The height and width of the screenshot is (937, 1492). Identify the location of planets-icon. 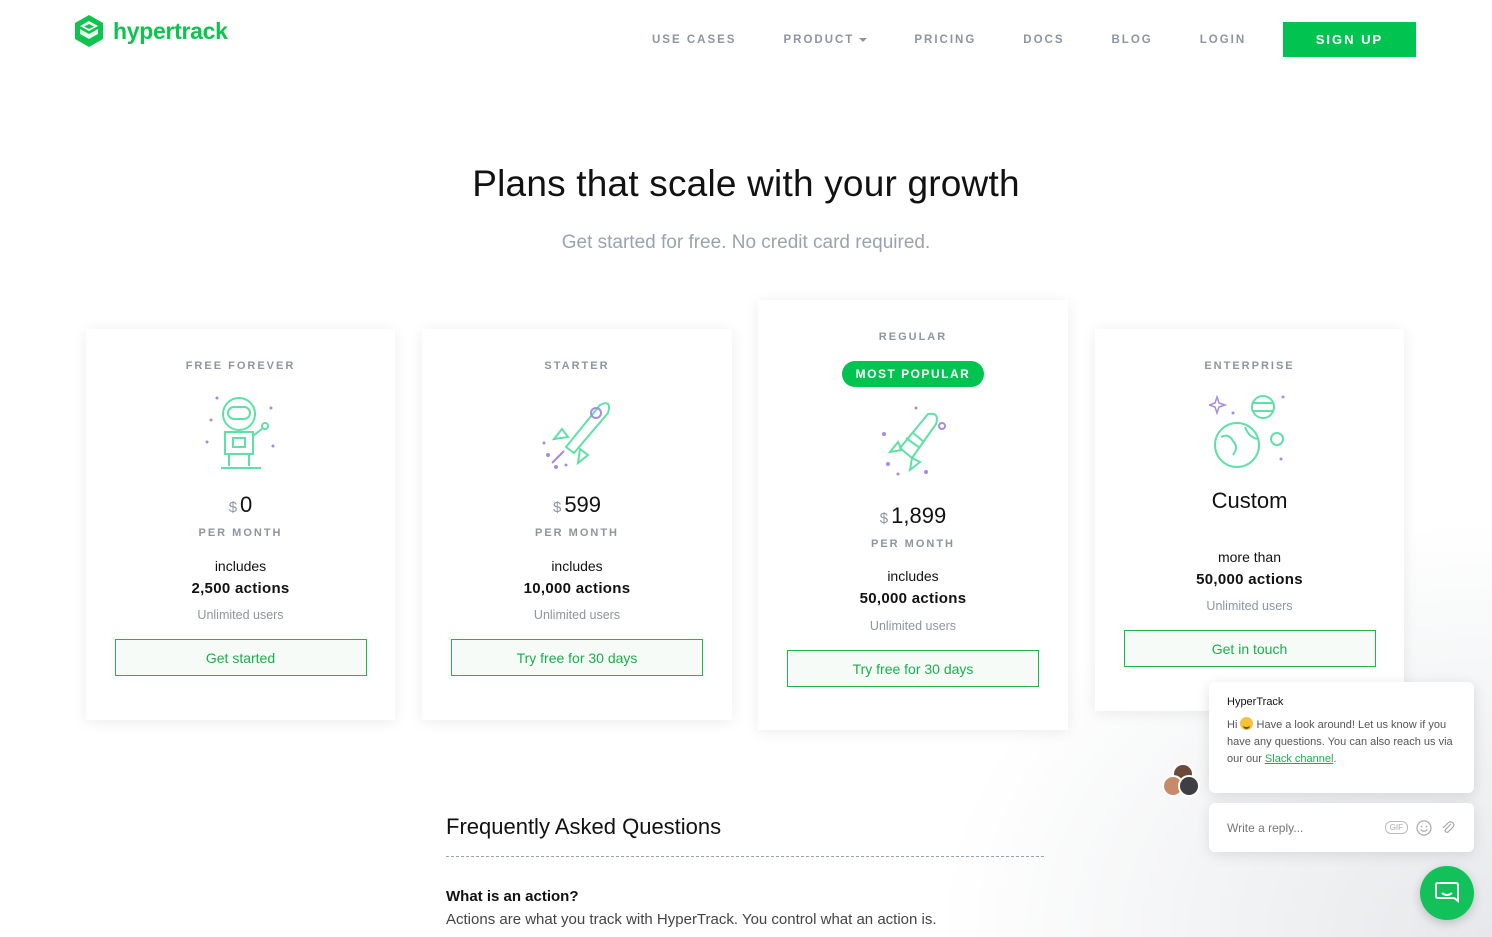
(1247, 431).